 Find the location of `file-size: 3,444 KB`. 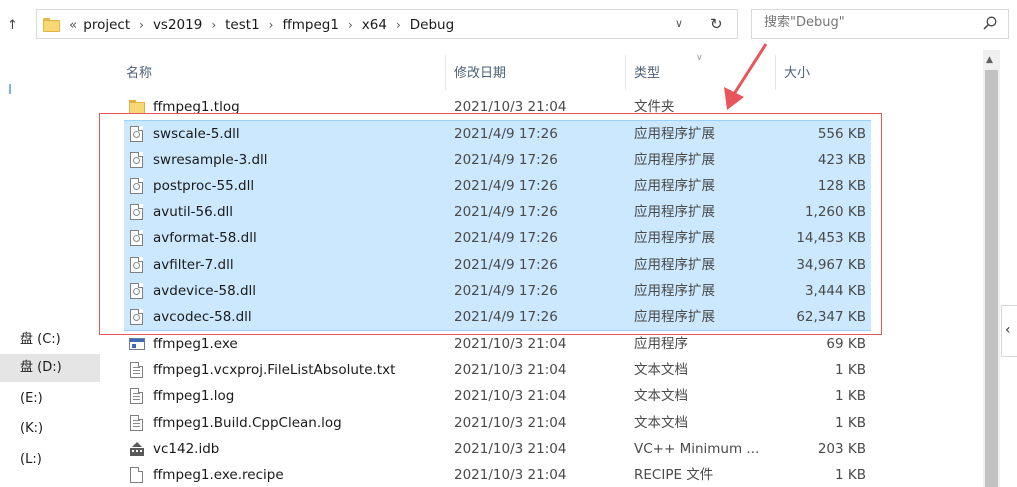

file-size: 3,444 KB is located at coordinates (835, 291).